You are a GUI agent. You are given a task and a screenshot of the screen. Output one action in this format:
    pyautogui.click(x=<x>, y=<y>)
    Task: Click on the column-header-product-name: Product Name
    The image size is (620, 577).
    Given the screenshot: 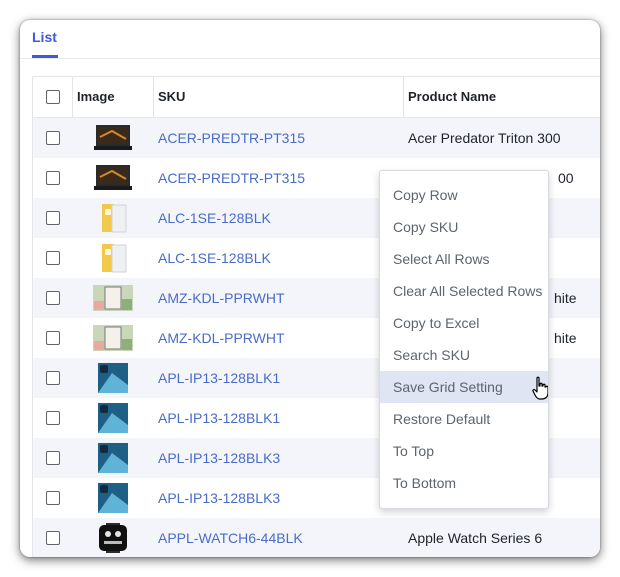 What is the action you would take?
    pyautogui.click(x=502, y=97)
    